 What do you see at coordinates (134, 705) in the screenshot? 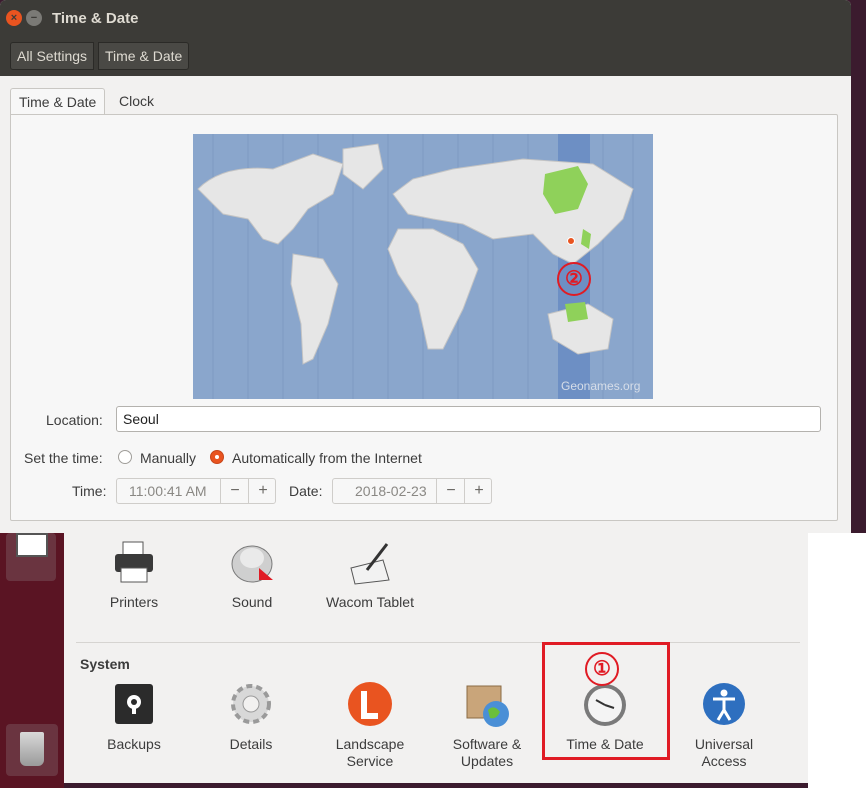
I see `safe-icon` at bounding box center [134, 705].